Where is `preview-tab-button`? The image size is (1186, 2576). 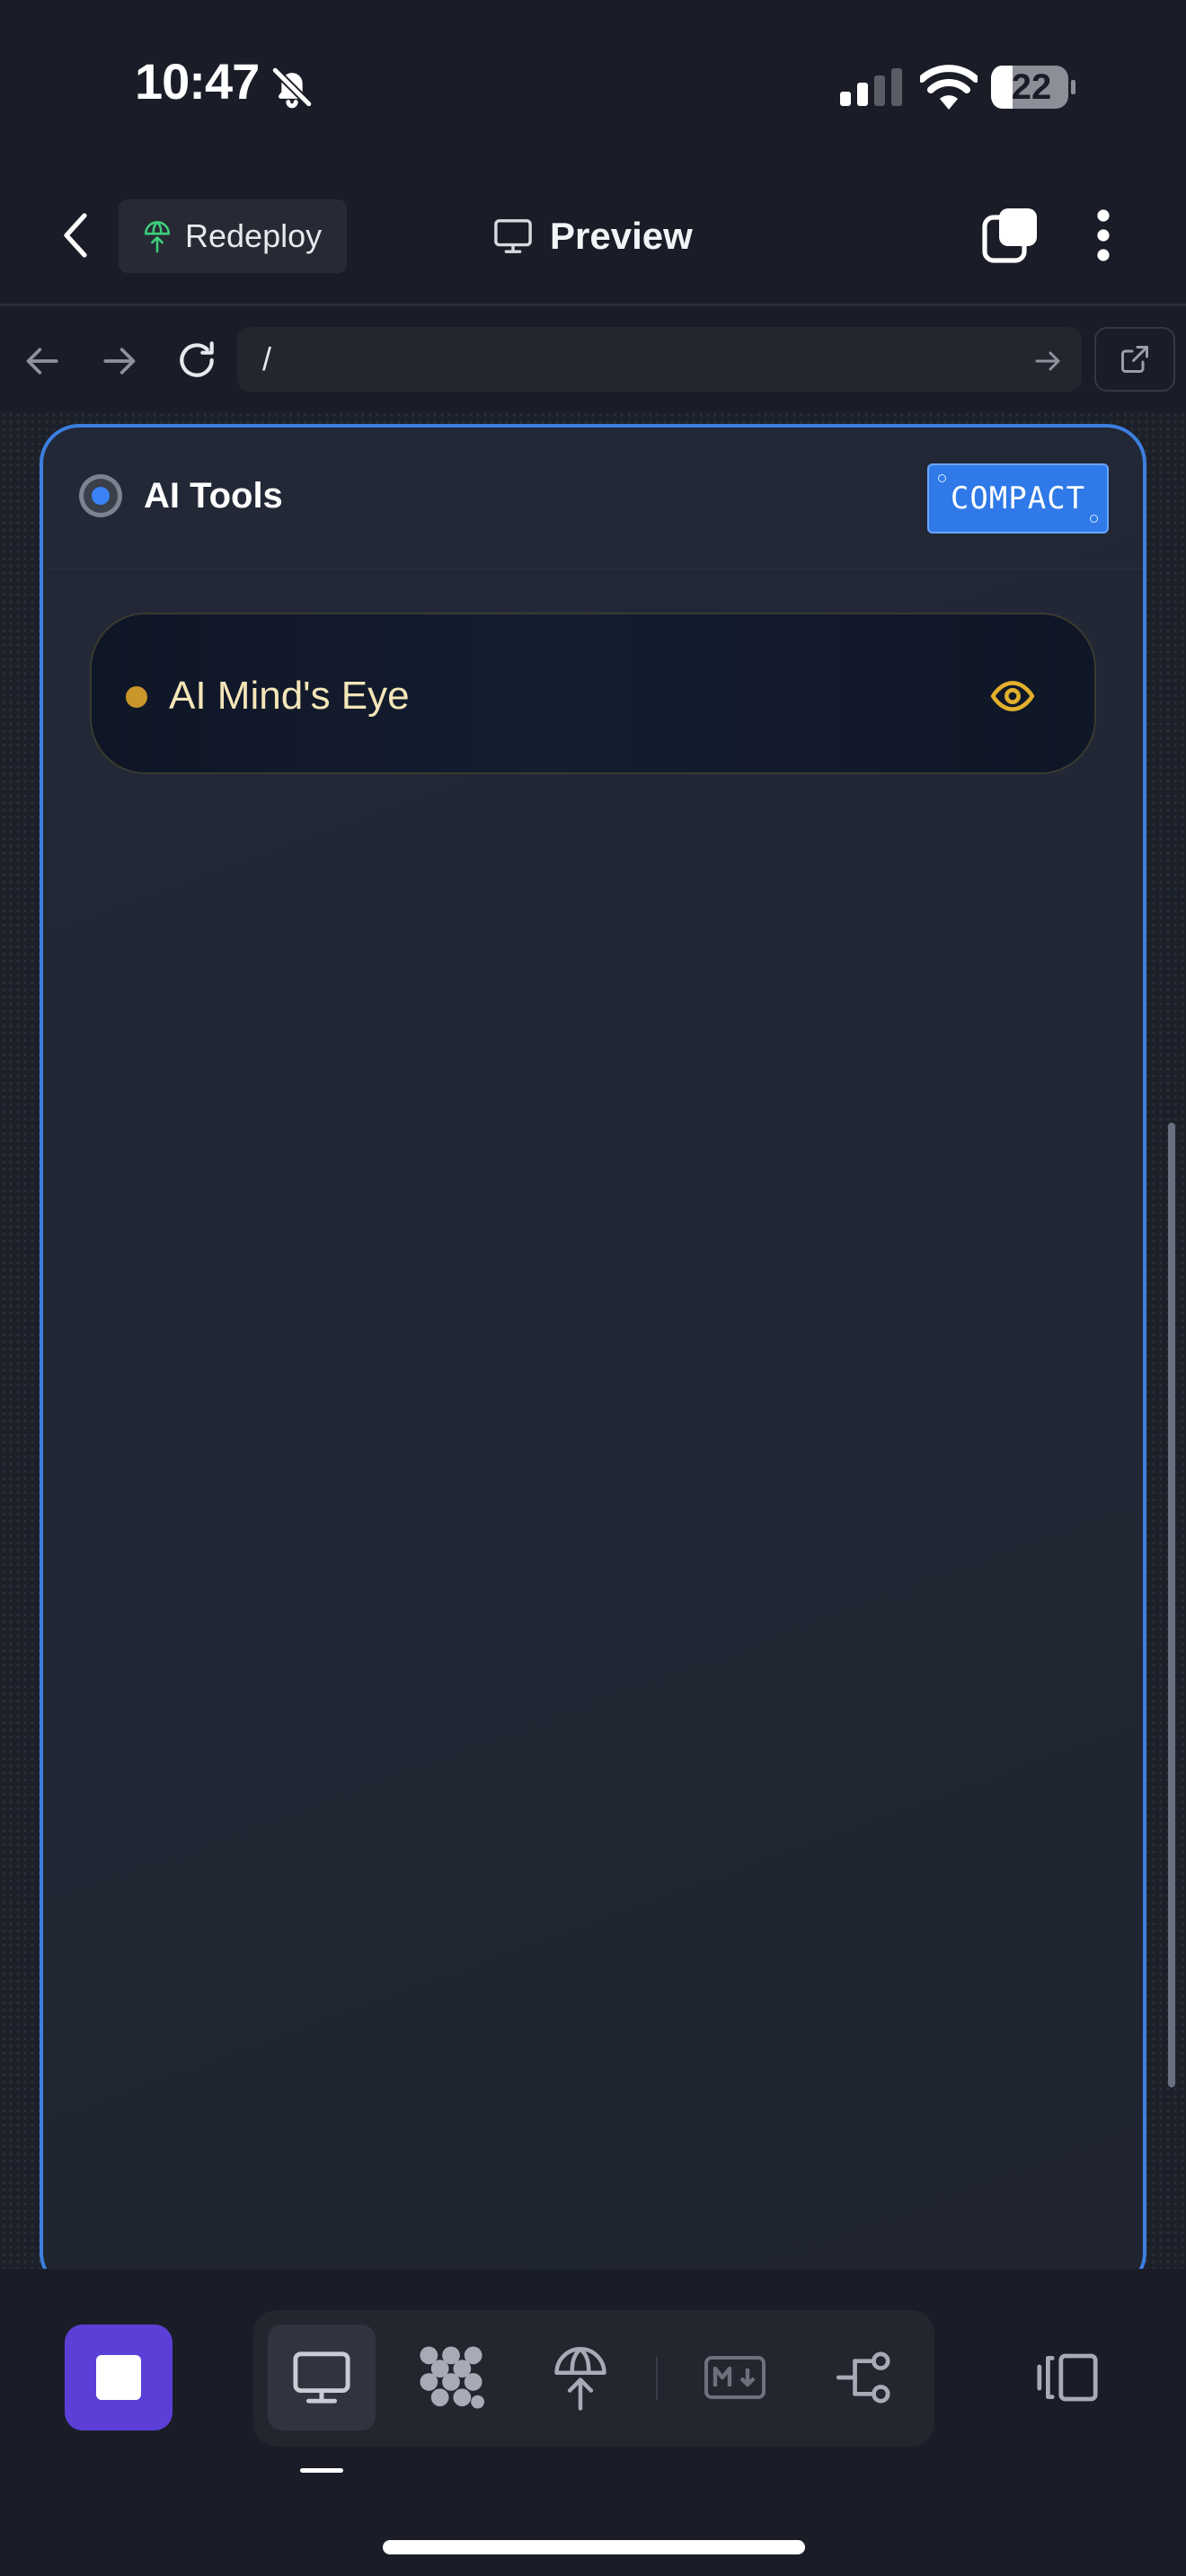
preview-tab-button is located at coordinates (322, 2377).